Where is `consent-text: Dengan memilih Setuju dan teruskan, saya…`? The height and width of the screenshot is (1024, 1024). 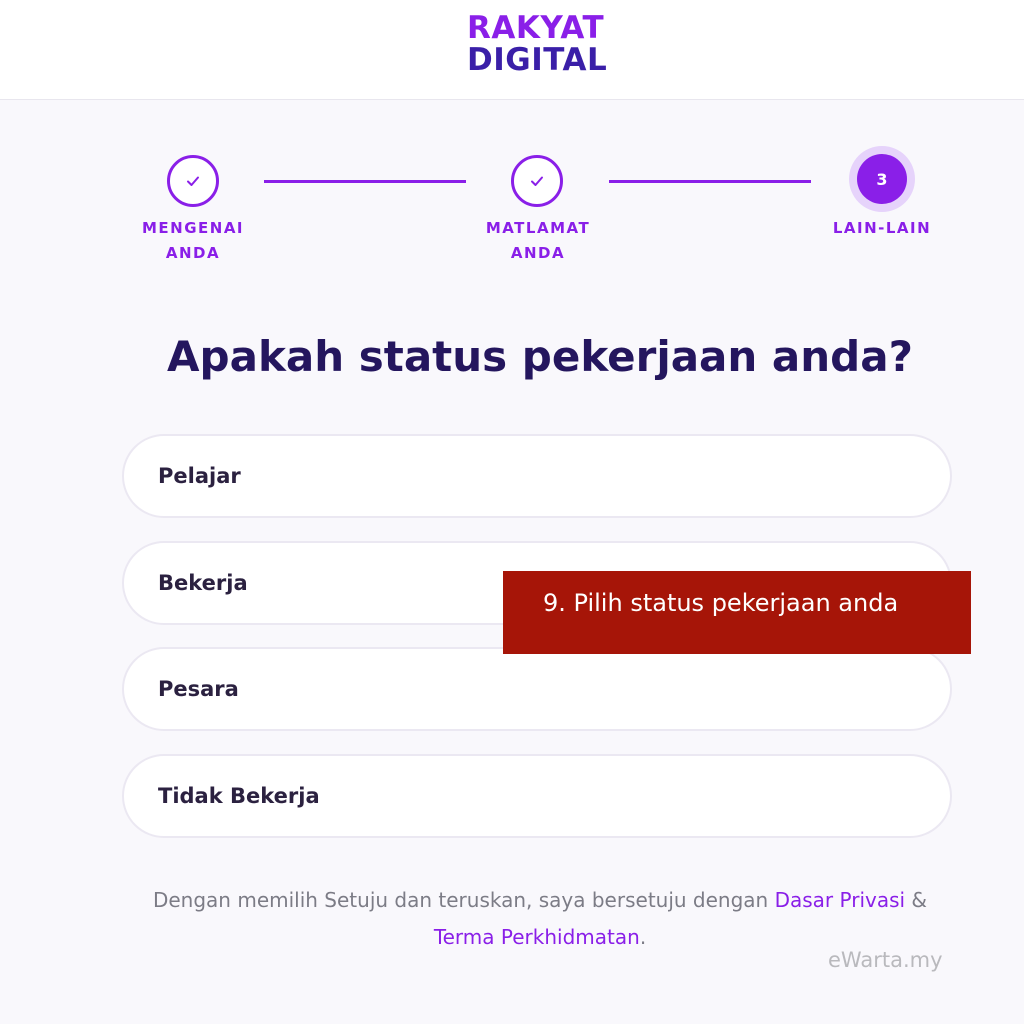
consent-text: Dengan memilih Setuju dan teruskan, saya… is located at coordinates (540, 919).